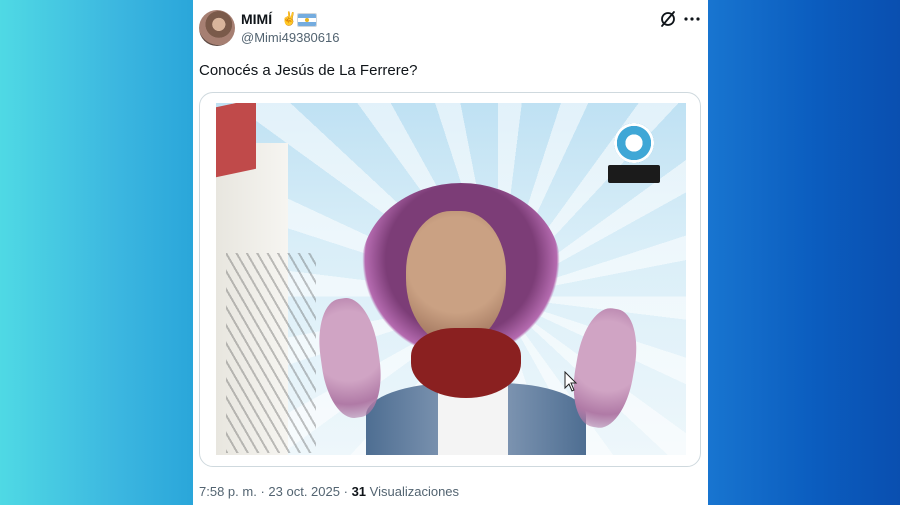 This screenshot has height=505, width=900. Describe the element at coordinates (289, 18) in the screenshot. I see `victory-hand-emoji-icon: ✌` at that location.